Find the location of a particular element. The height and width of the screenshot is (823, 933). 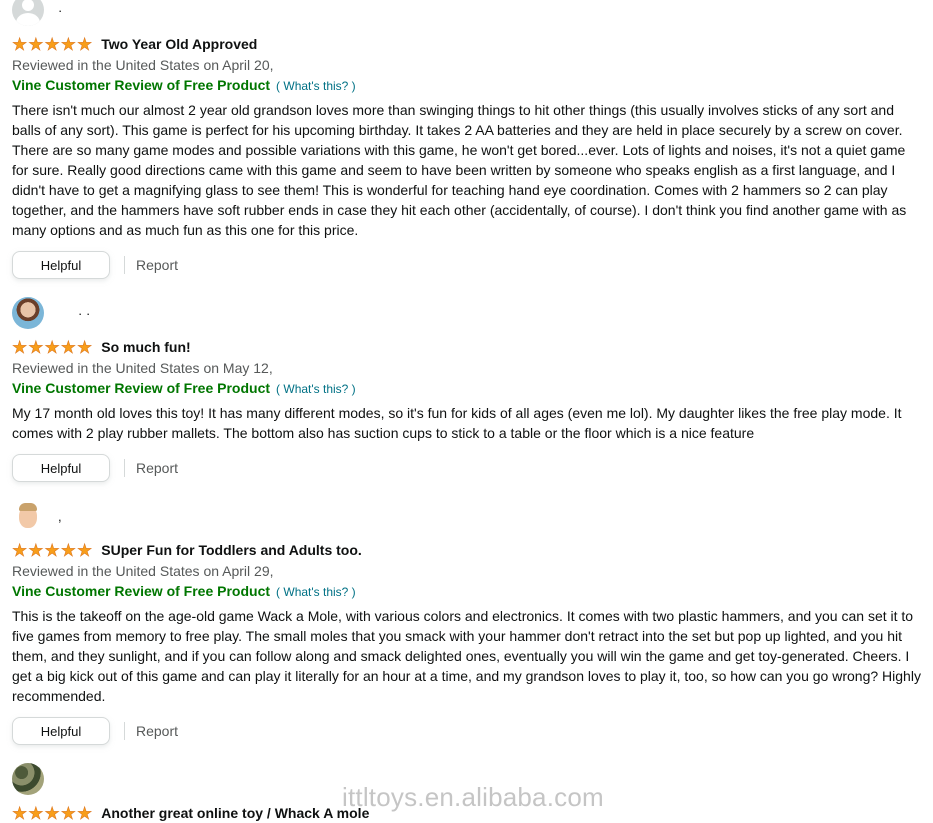

watermark: ittltoys.en.alibaba.com is located at coordinates (473, 797).